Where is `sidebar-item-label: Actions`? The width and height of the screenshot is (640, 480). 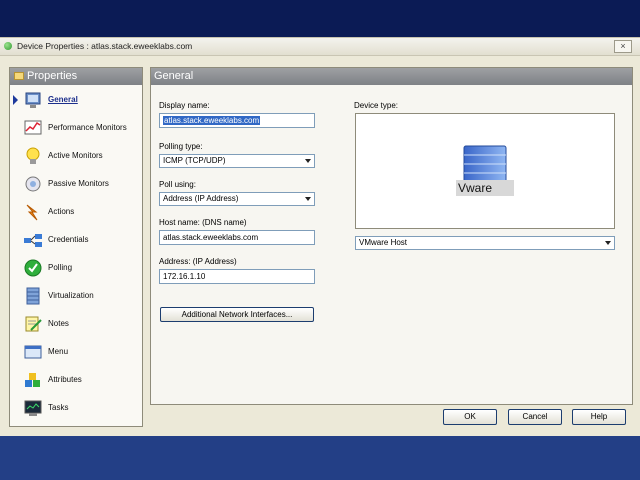
sidebar-item-label: Actions is located at coordinates (61, 211).